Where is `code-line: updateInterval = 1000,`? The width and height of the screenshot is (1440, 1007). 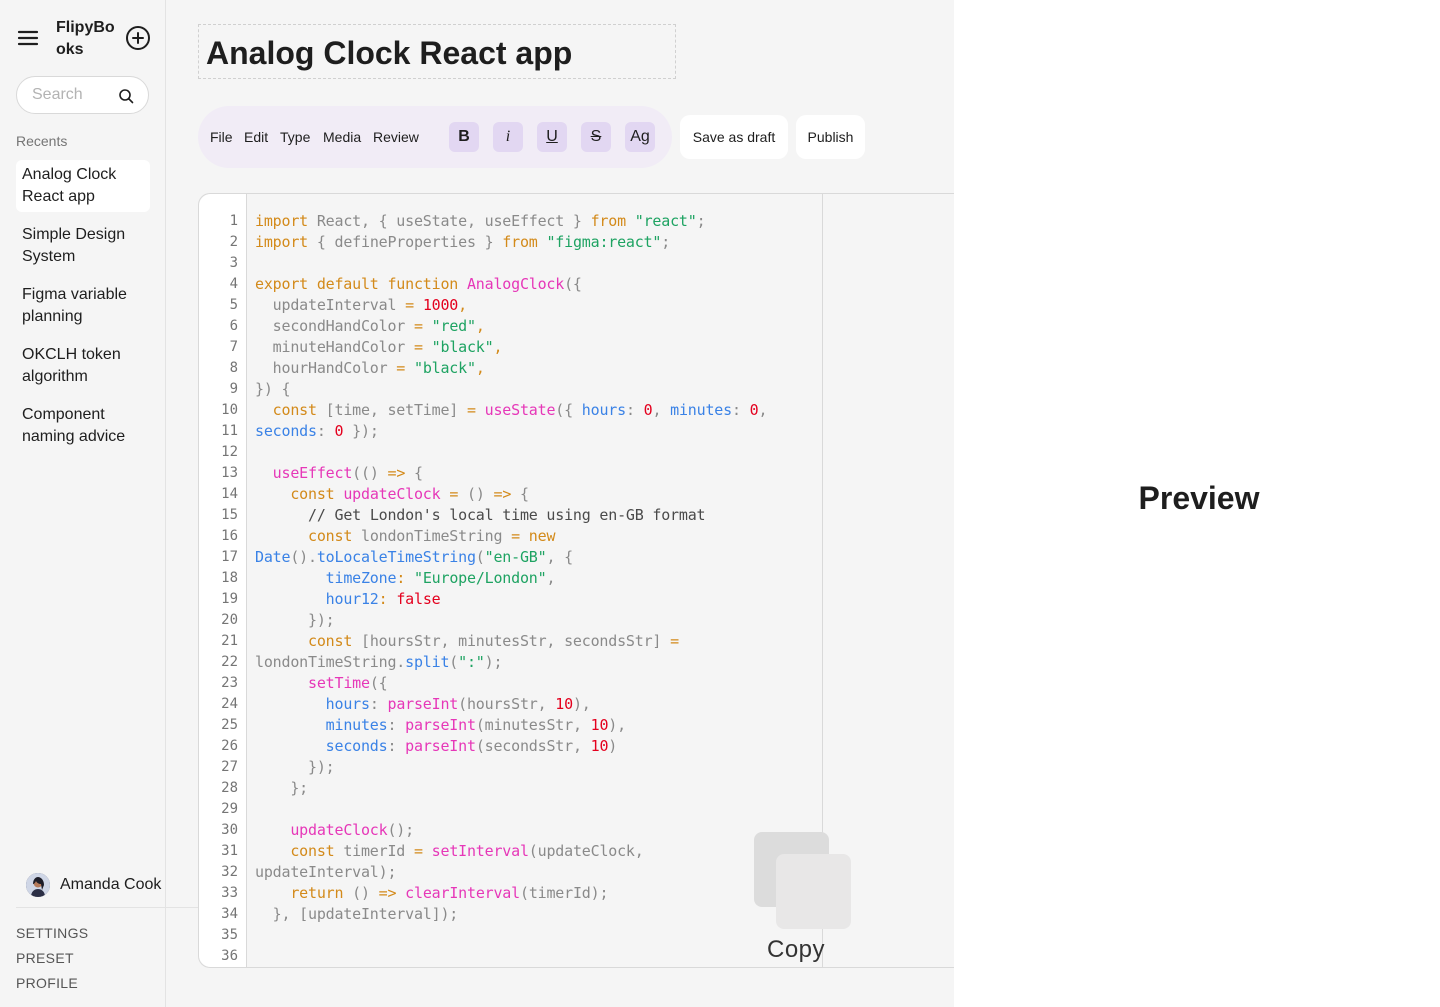 code-line: updateInterval = 1000, is located at coordinates (361, 305).